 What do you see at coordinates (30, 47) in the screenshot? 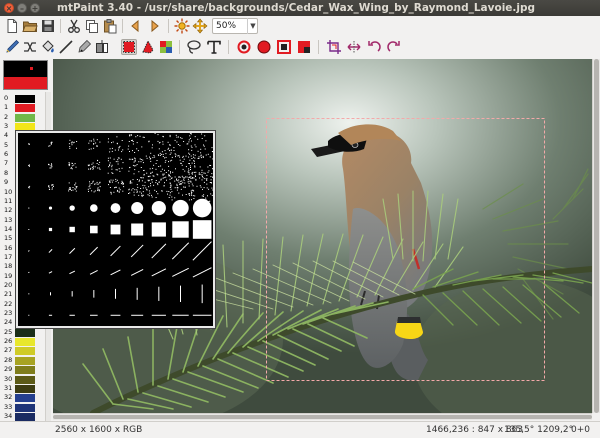
I see `shuffle-tool-button` at bounding box center [30, 47].